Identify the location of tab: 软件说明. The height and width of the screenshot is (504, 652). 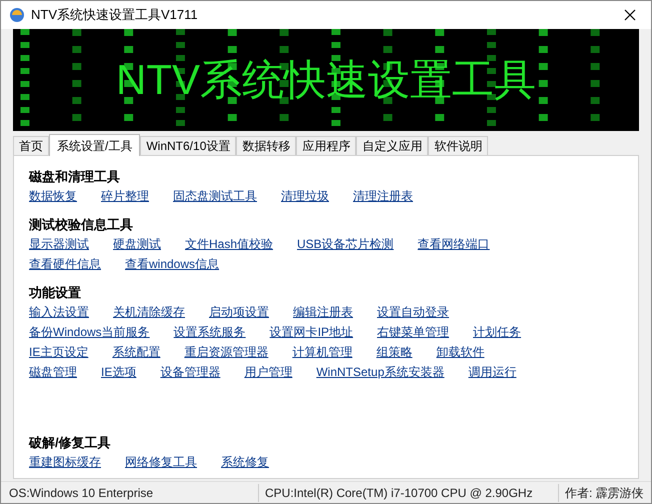
(458, 145).